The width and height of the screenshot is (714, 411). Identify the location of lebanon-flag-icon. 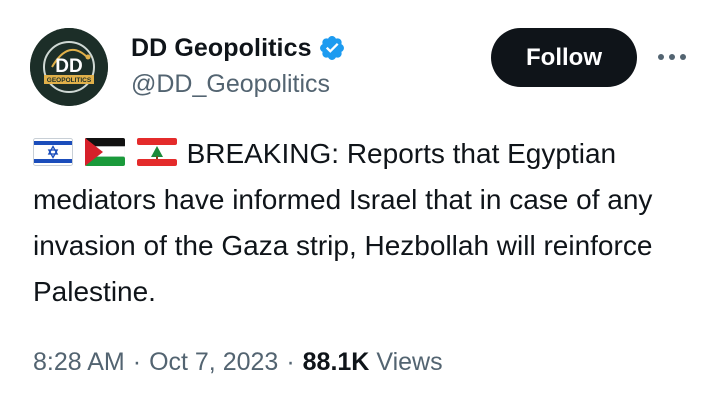
(156, 152).